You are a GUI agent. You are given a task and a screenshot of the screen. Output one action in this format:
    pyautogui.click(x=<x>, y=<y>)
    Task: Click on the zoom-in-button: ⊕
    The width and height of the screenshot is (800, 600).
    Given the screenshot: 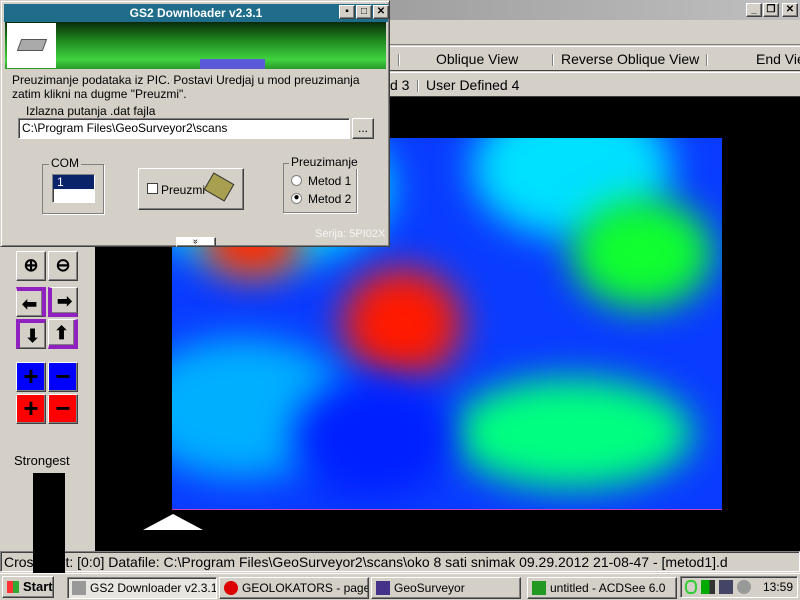 What is the action you would take?
    pyautogui.click(x=31, y=266)
    